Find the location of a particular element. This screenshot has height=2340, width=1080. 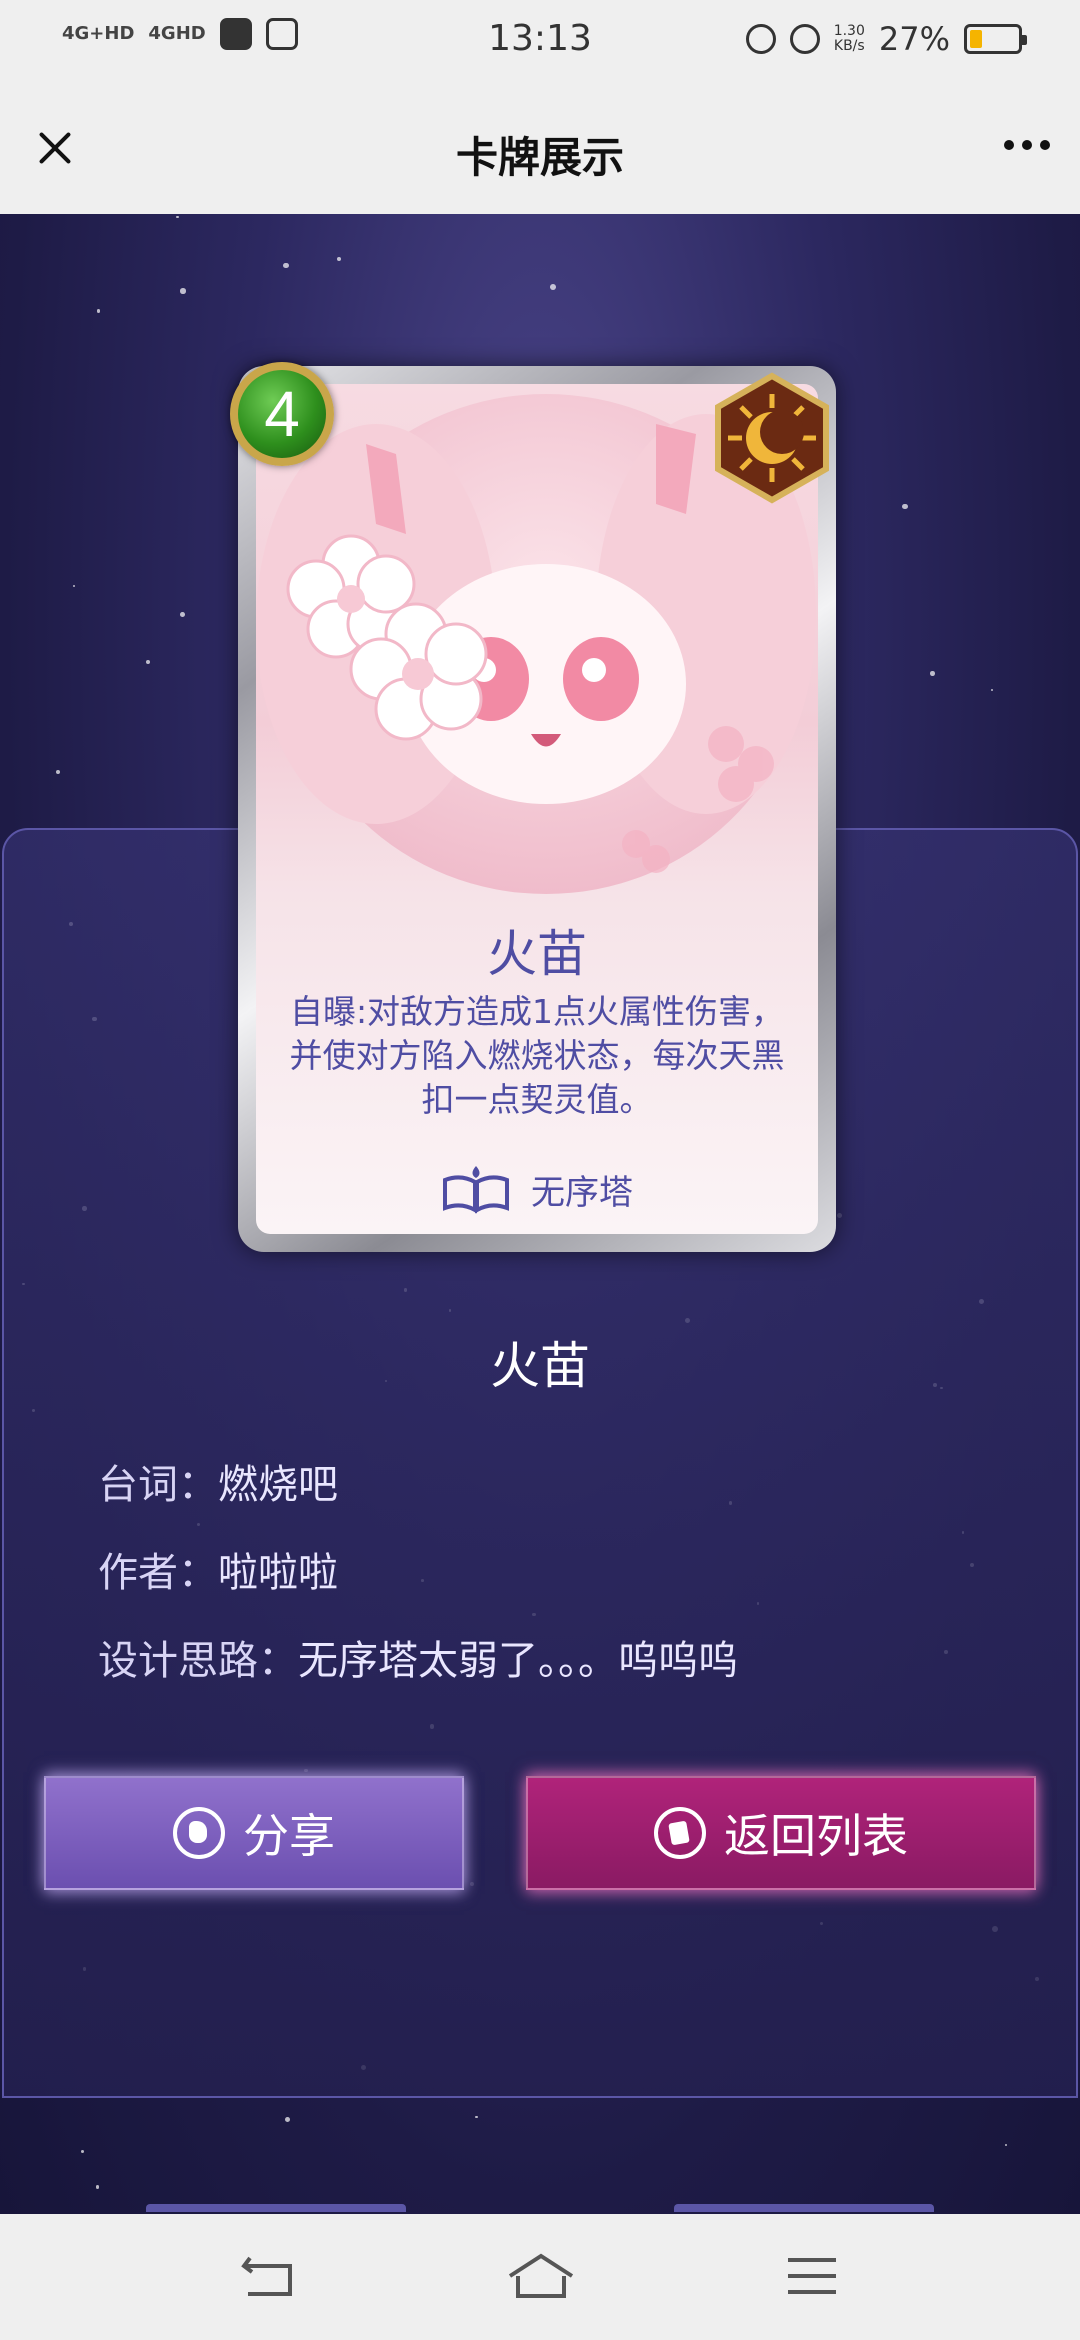

network-speed-unit: KB/s is located at coordinates (849, 46).